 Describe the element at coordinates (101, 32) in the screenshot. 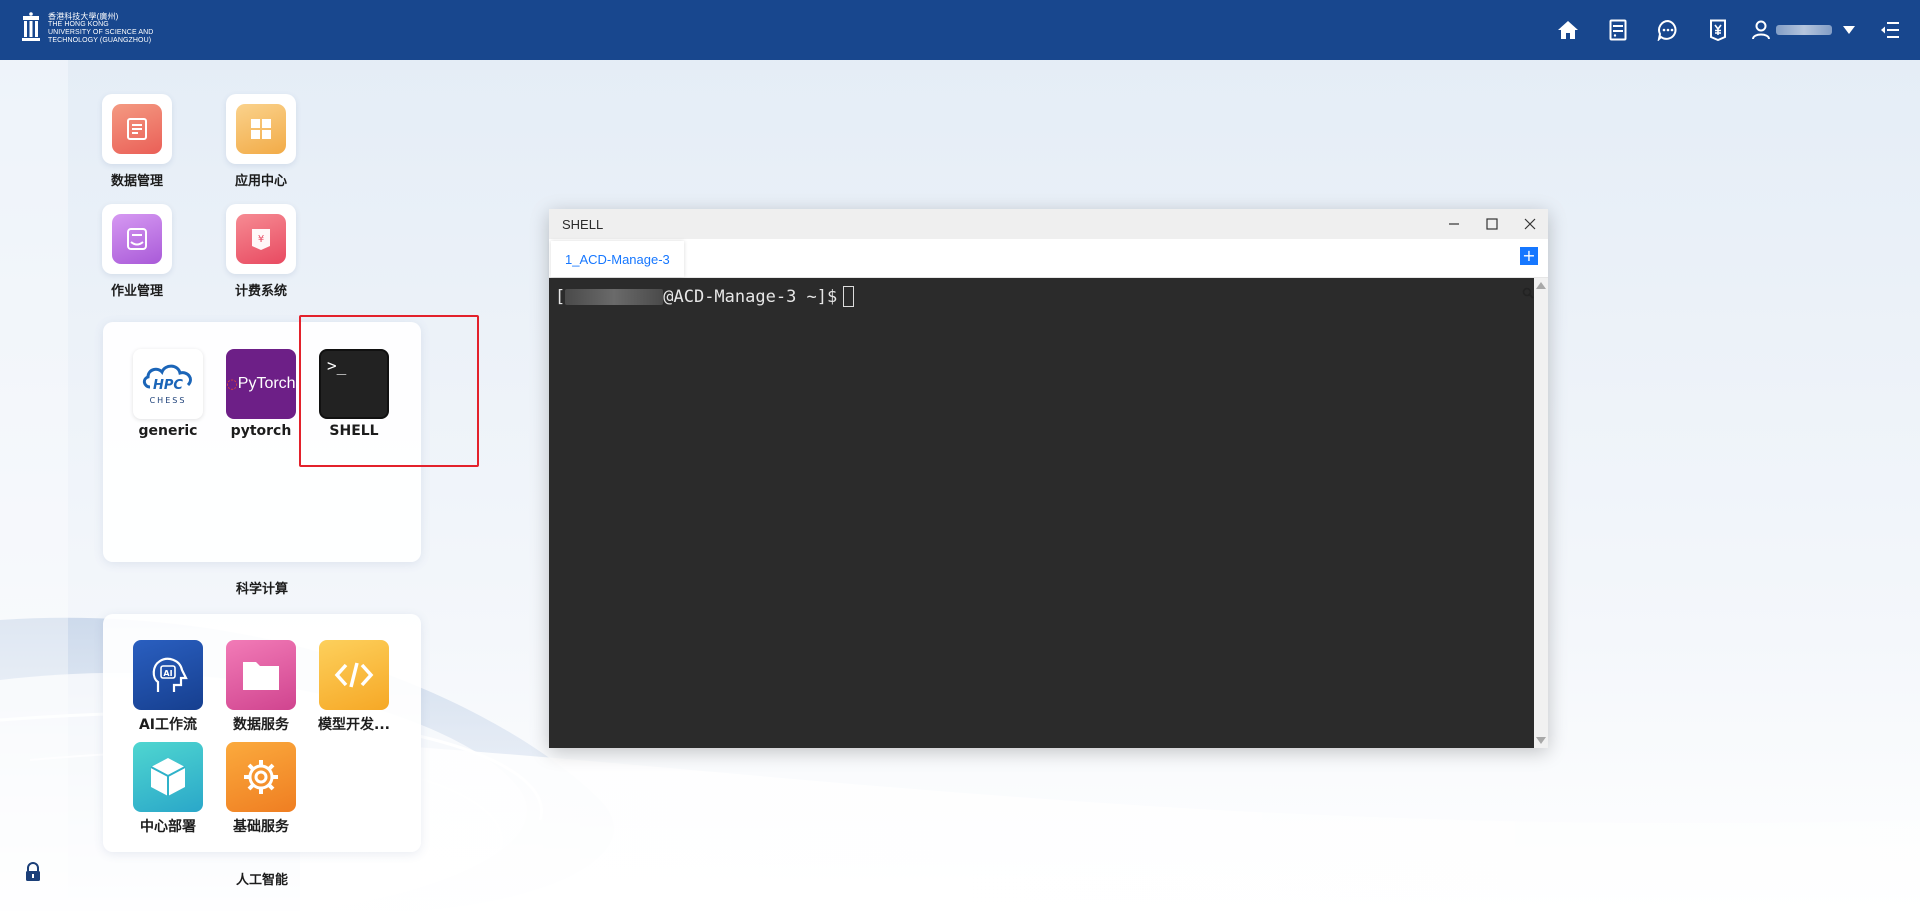

I see `logo-english-line2: UNIVERSITY OF SCIENCE AND` at that location.